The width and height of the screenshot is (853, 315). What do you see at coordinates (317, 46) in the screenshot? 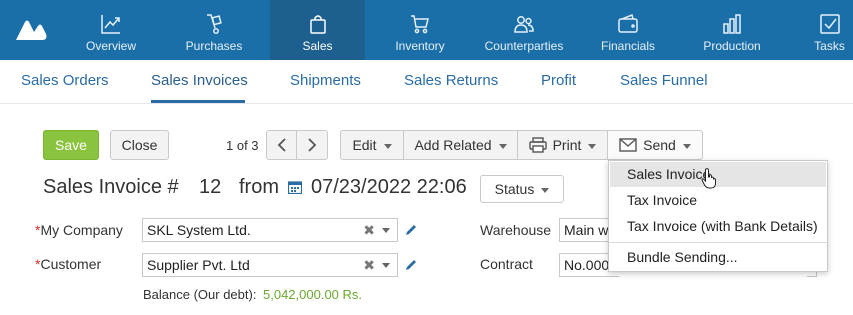
I see `nav-sales-label: Sales` at bounding box center [317, 46].